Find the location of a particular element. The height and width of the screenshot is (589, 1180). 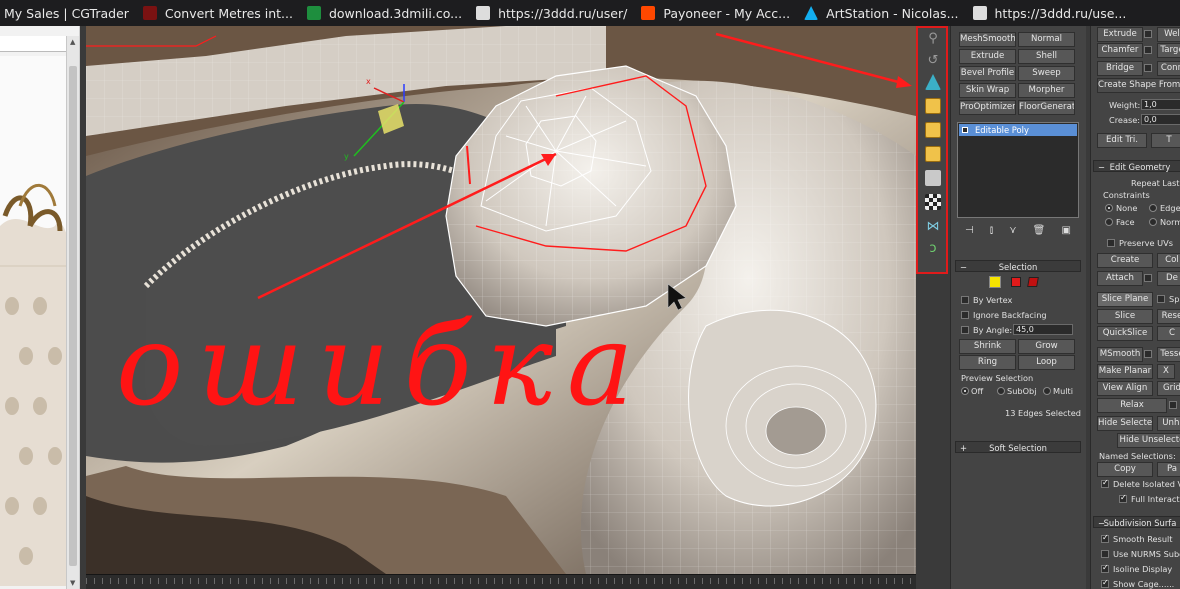

configure-icon: ↄ is located at coordinates (933, 248).